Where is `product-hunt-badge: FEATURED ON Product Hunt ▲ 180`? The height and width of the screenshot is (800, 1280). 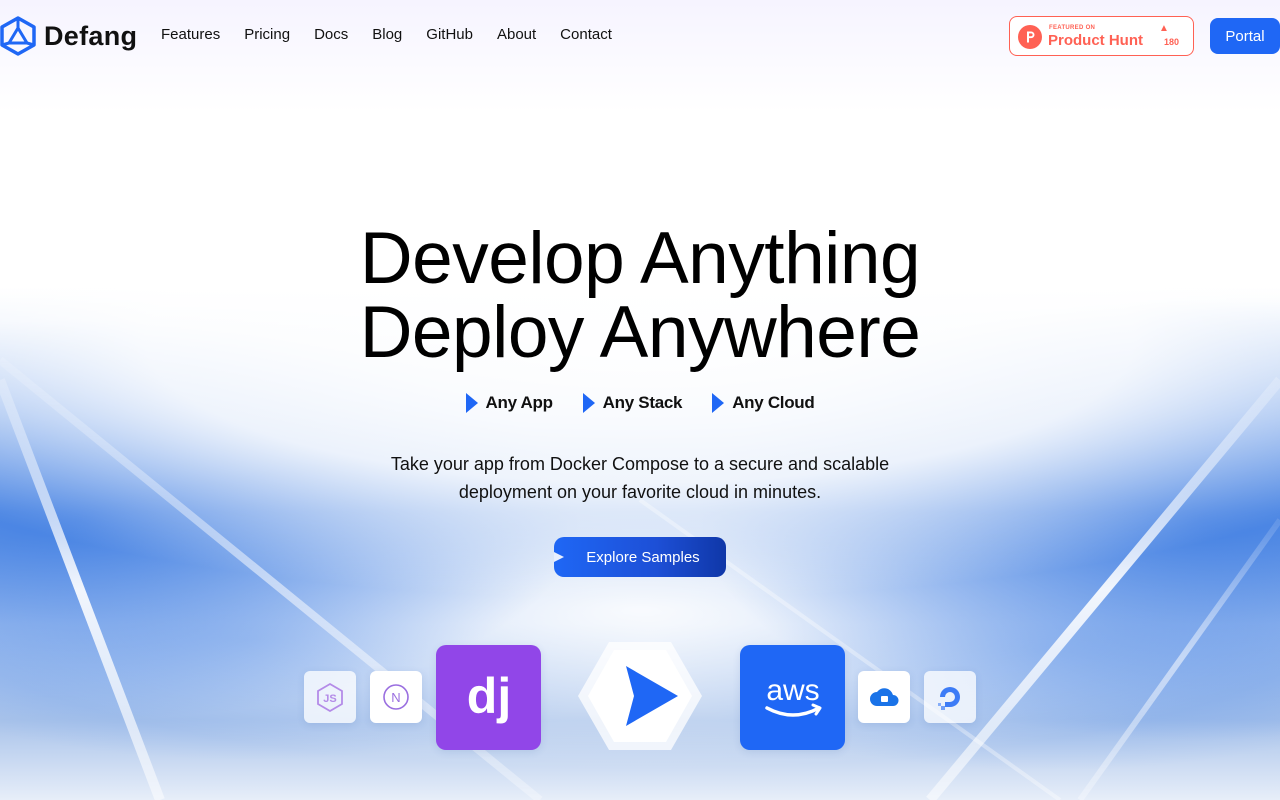
product-hunt-badge: FEATURED ON Product Hunt ▲ 180 is located at coordinates (1101, 36).